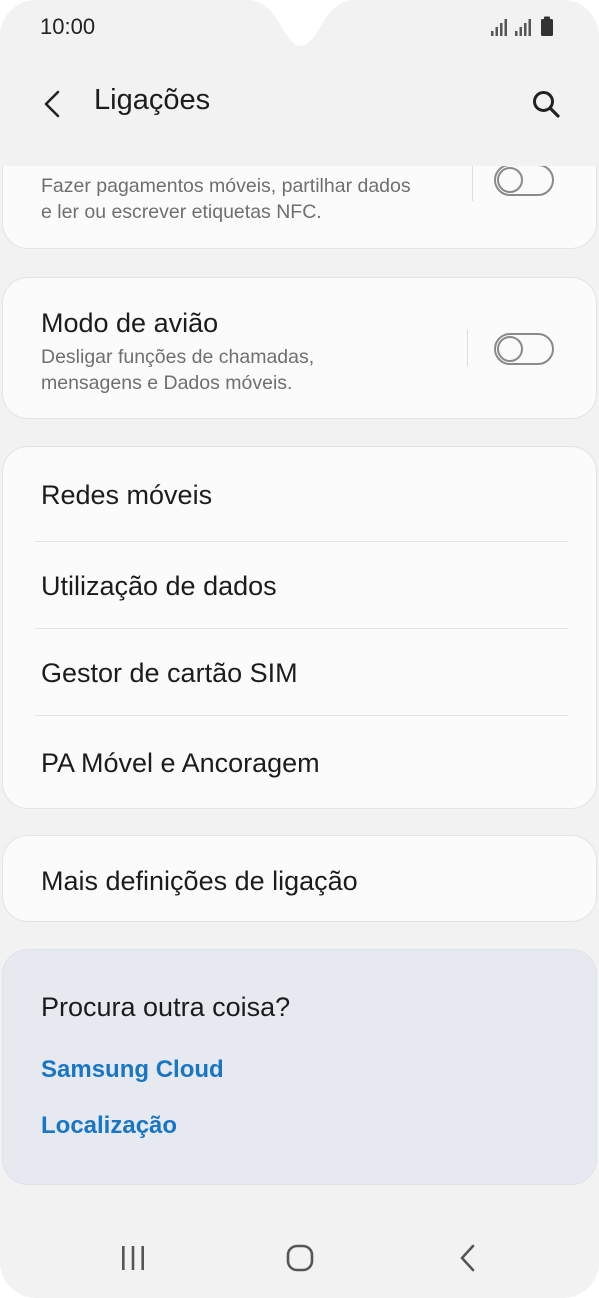  Describe the element at coordinates (68, 26) in the screenshot. I see `status-time: 10:00` at that location.